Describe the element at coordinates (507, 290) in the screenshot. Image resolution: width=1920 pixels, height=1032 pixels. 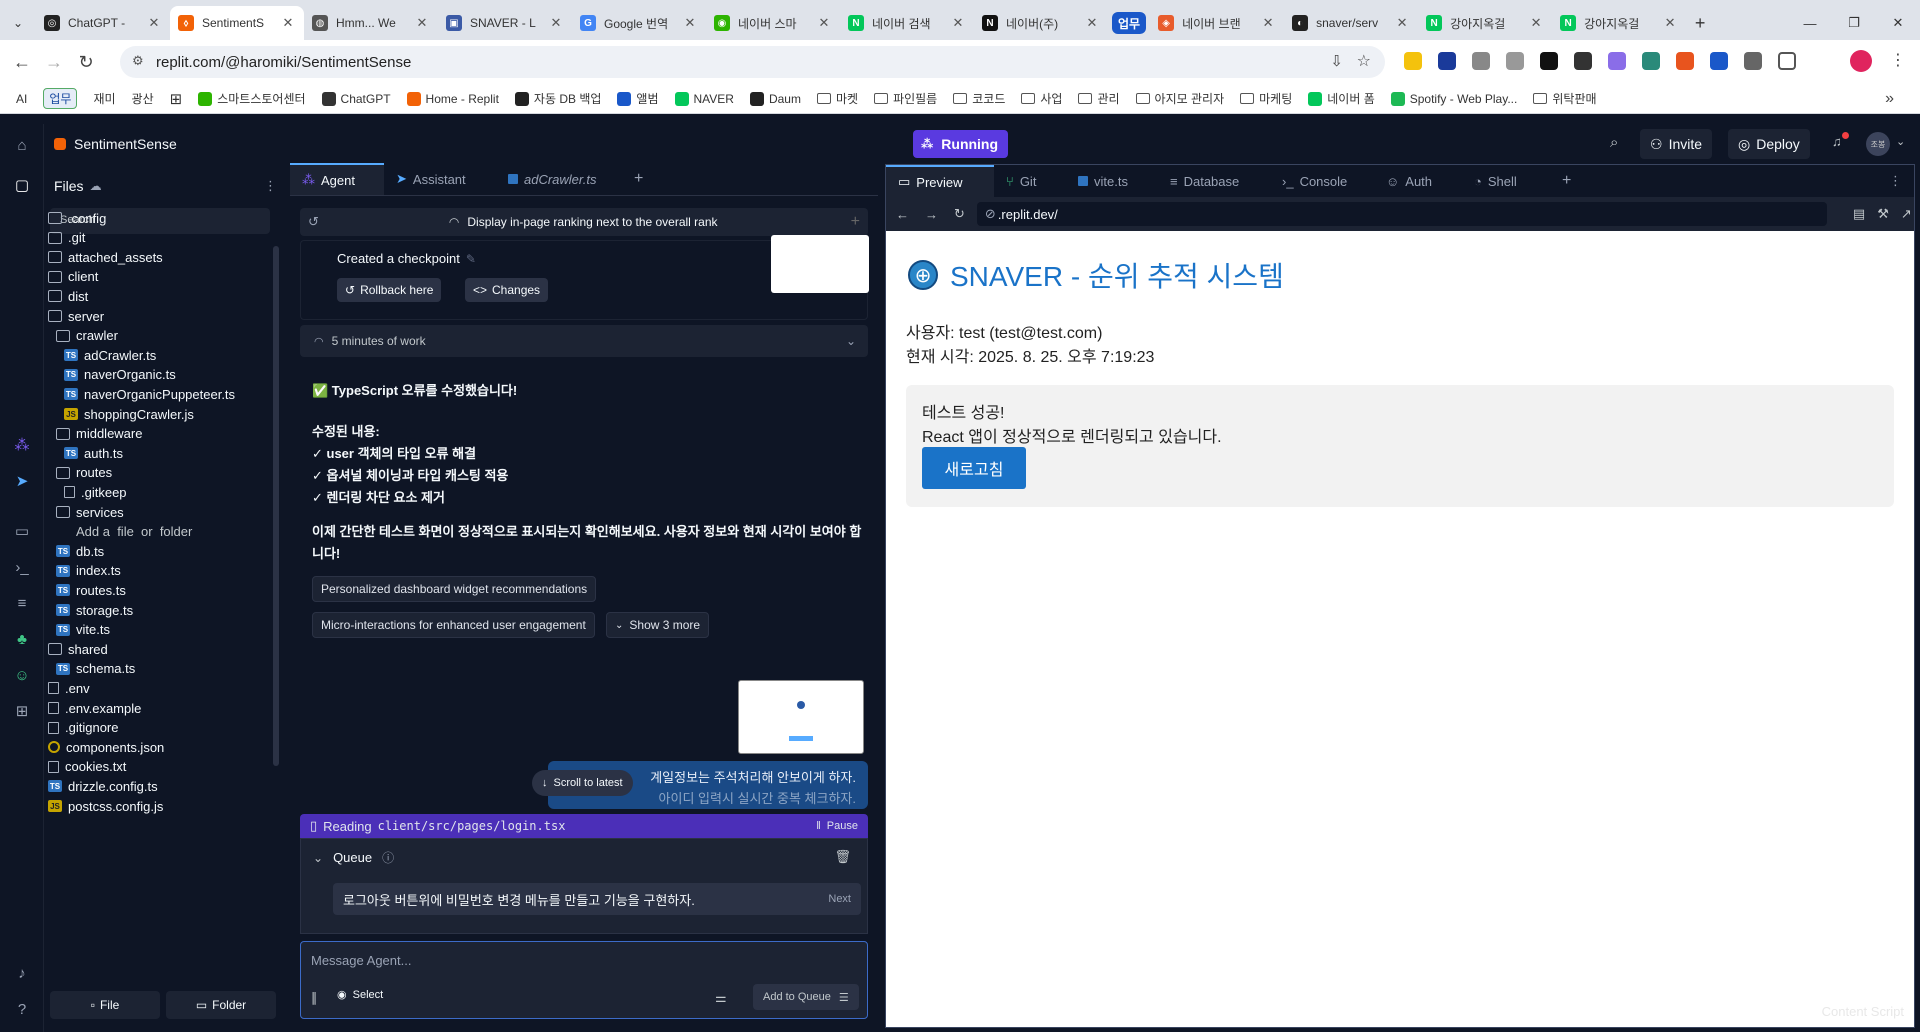
I see `changes-button: <> Changes` at that location.